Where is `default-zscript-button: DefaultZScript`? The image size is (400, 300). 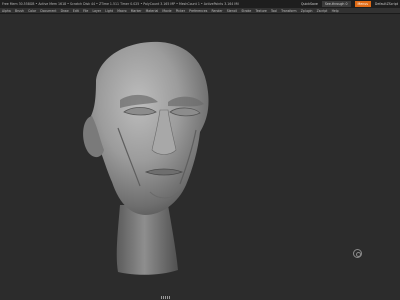
default-zscript-button: DefaultZScript is located at coordinates (386, 4).